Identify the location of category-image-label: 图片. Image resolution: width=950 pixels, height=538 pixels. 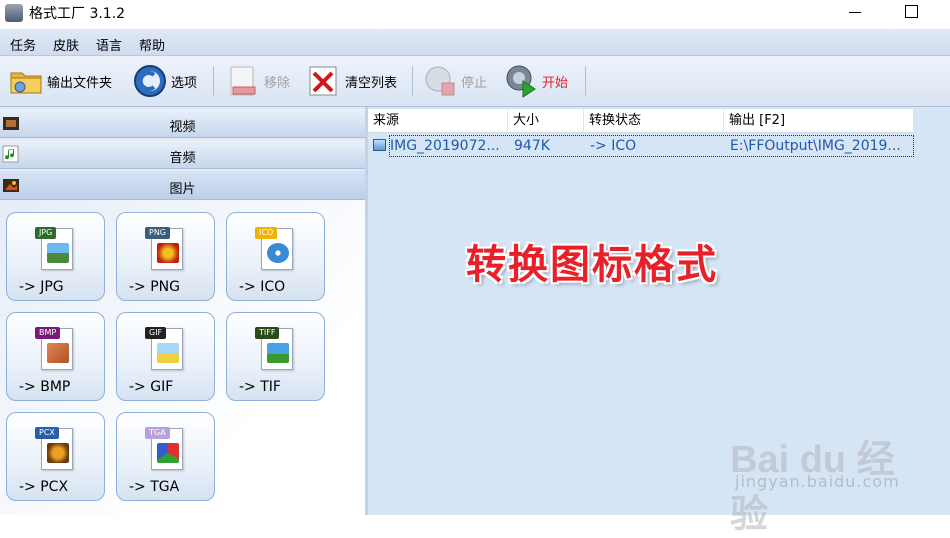
(182, 189).